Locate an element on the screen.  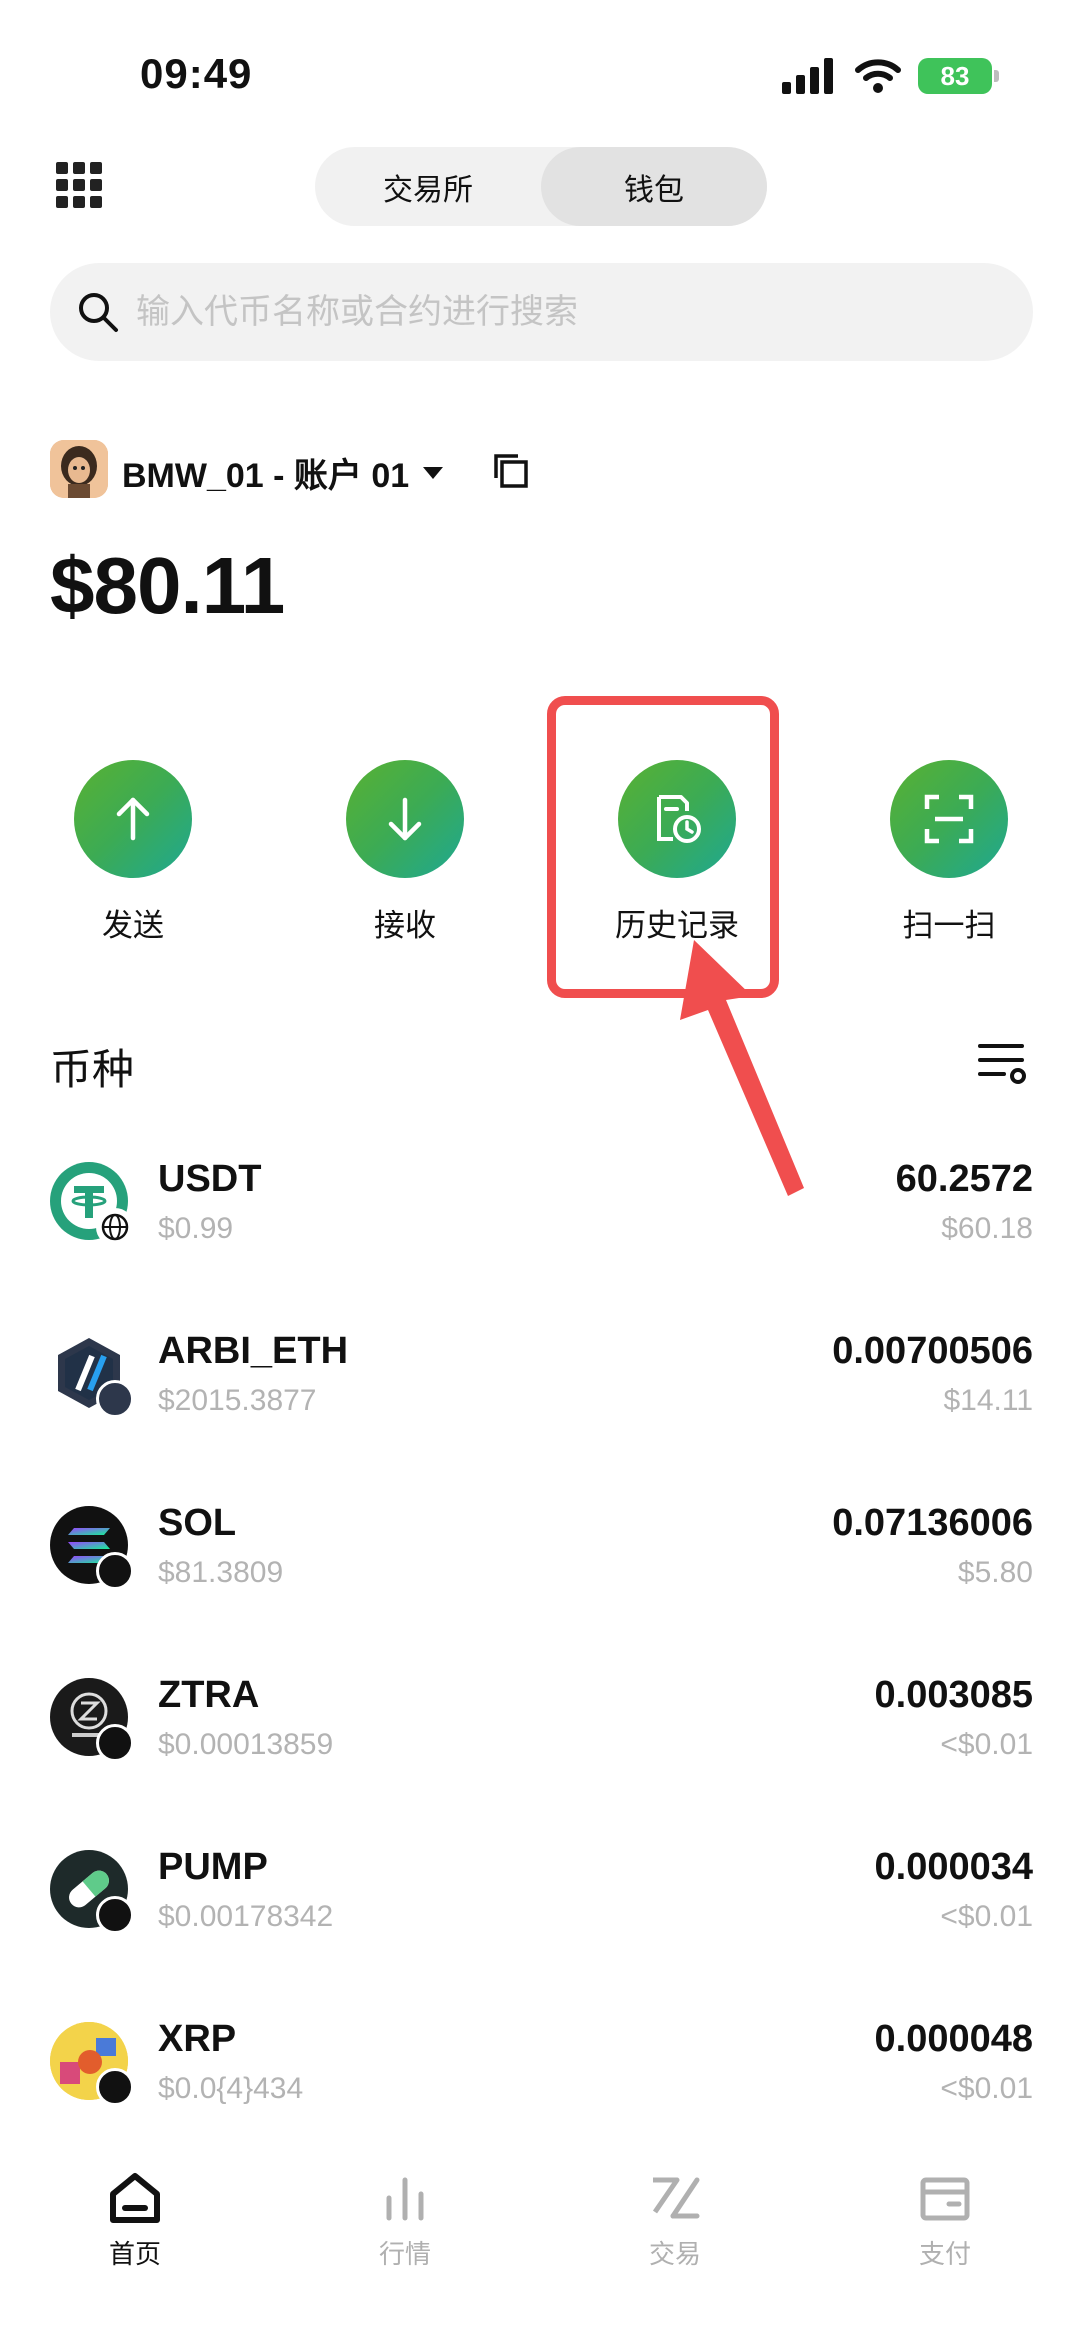
trade-icon is located at coordinates (676, 2198).